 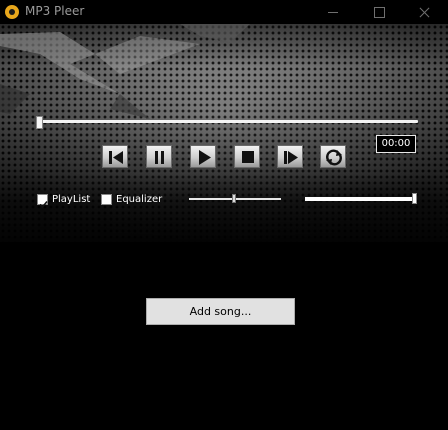 I want to click on cd-disc-icon, so click(x=12, y=12).